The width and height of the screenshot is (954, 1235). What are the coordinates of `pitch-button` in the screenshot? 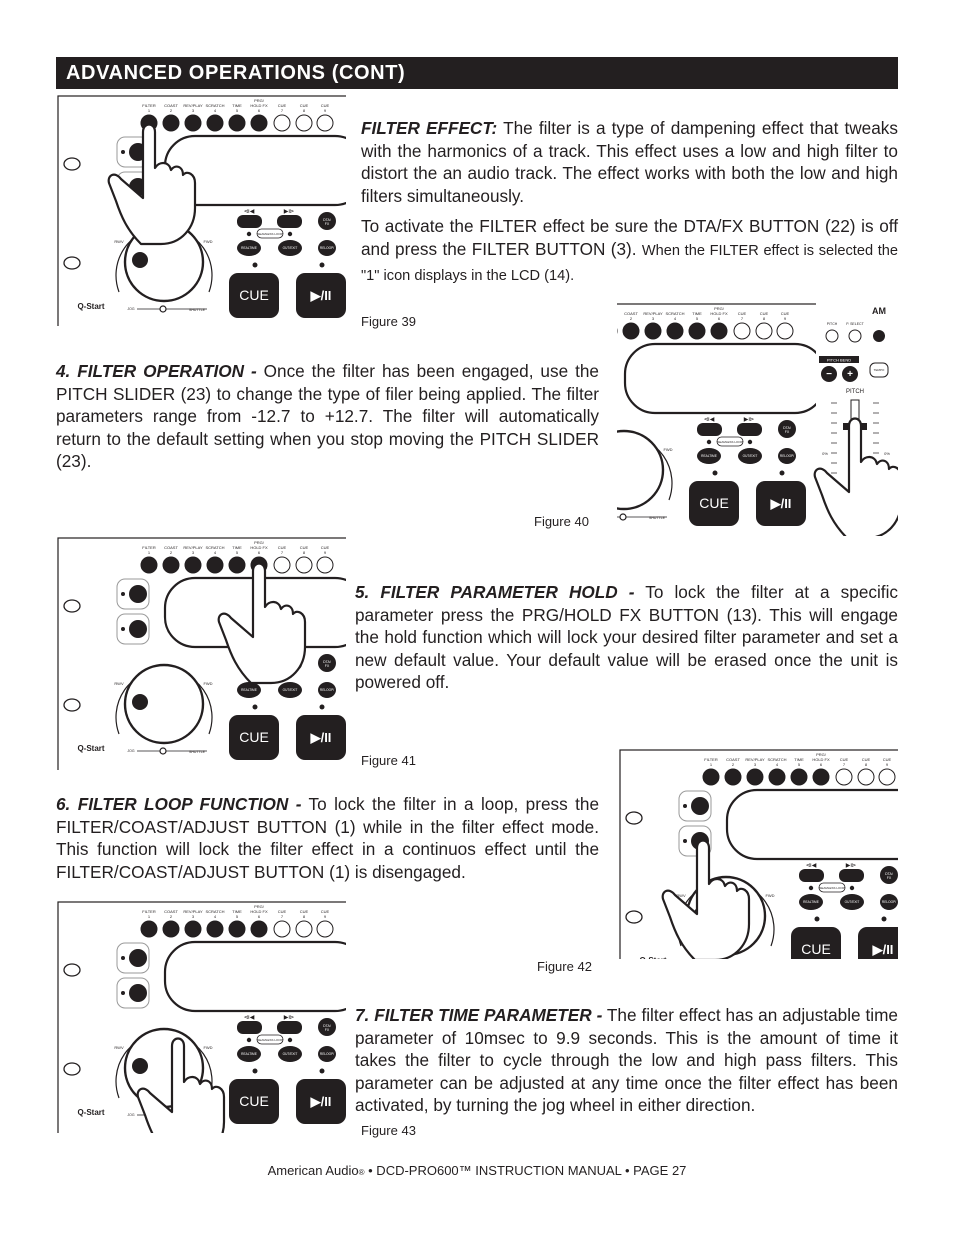 It's located at (832, 336).